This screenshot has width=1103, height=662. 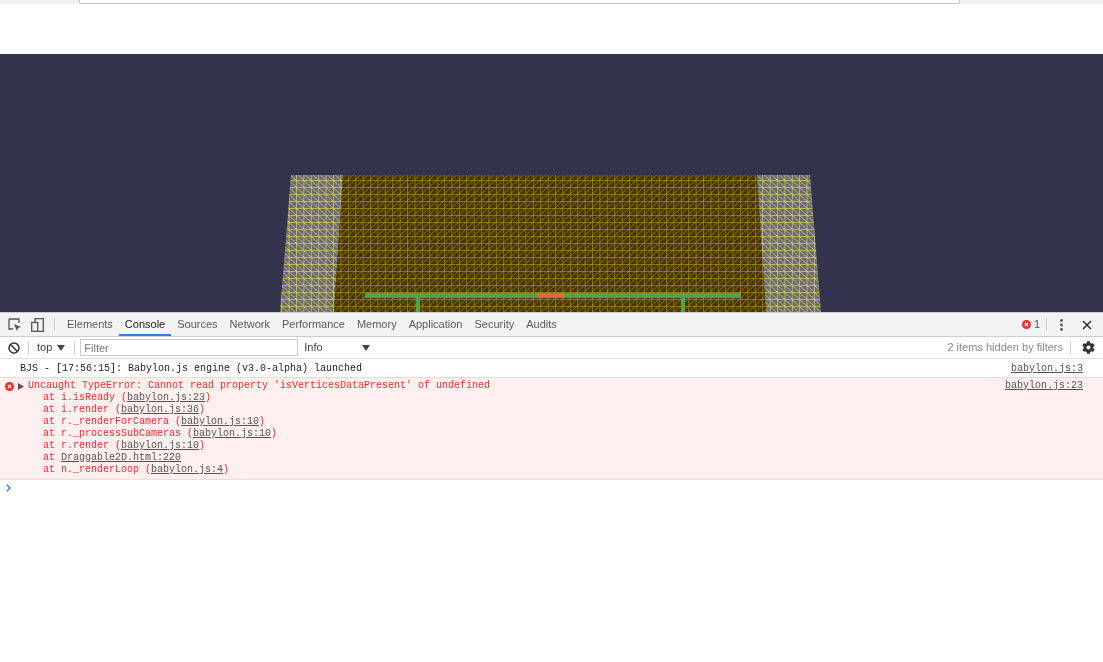 I want to click on drag-handle, so click(x=550, y=295).